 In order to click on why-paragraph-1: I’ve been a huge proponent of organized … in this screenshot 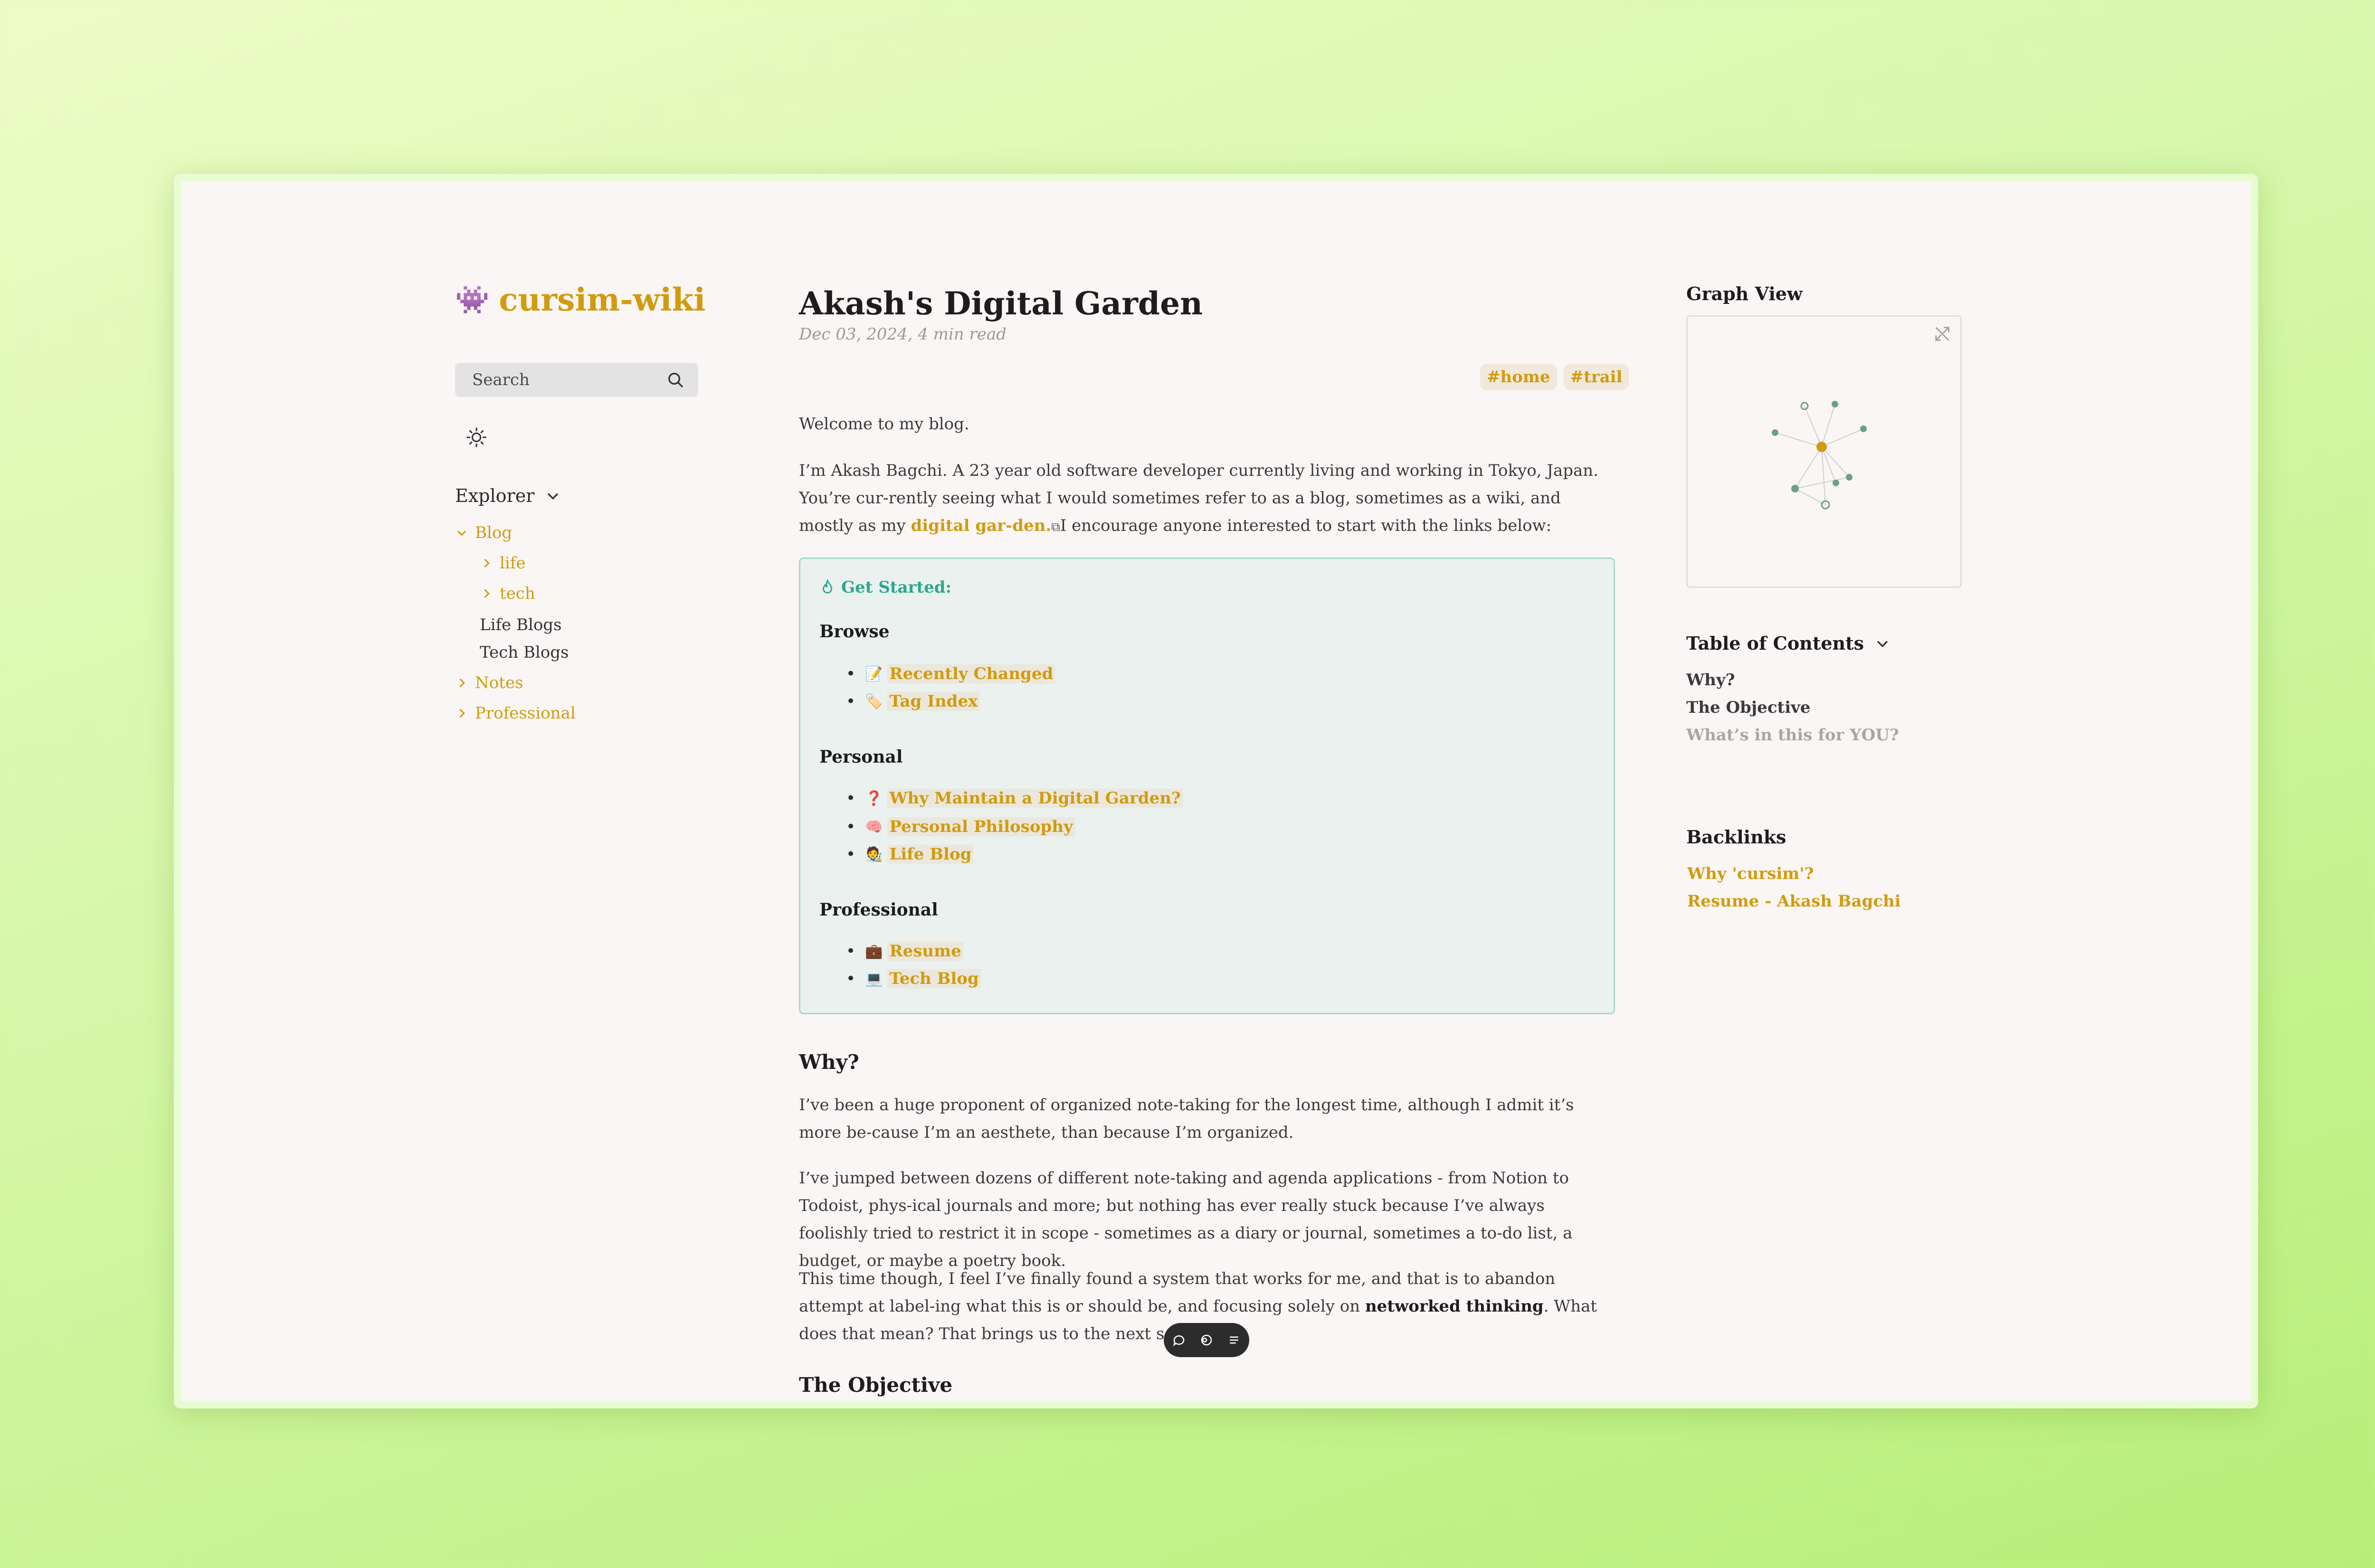, I will do `click(1186, 1119)`.